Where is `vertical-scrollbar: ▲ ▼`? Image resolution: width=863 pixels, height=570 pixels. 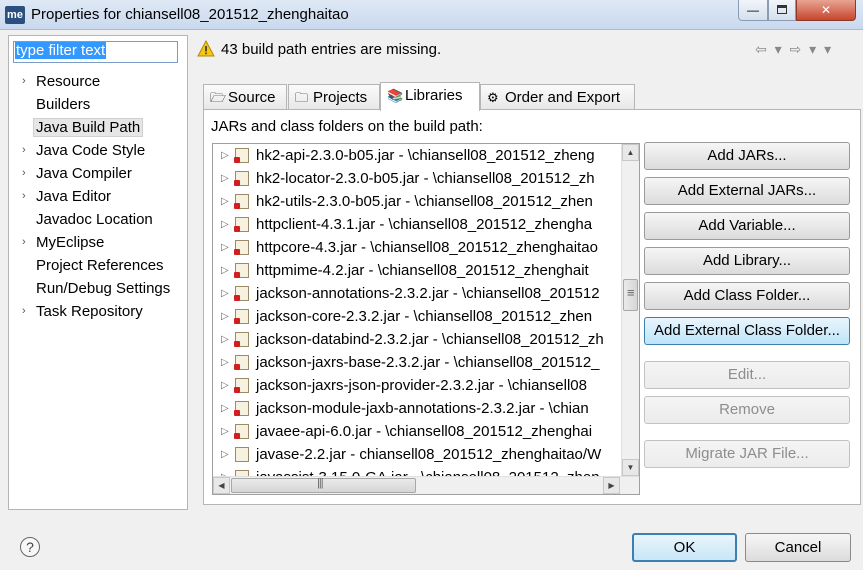
vertical-scrollbar: ▲ ▼ is located at coordinates (630, 310).